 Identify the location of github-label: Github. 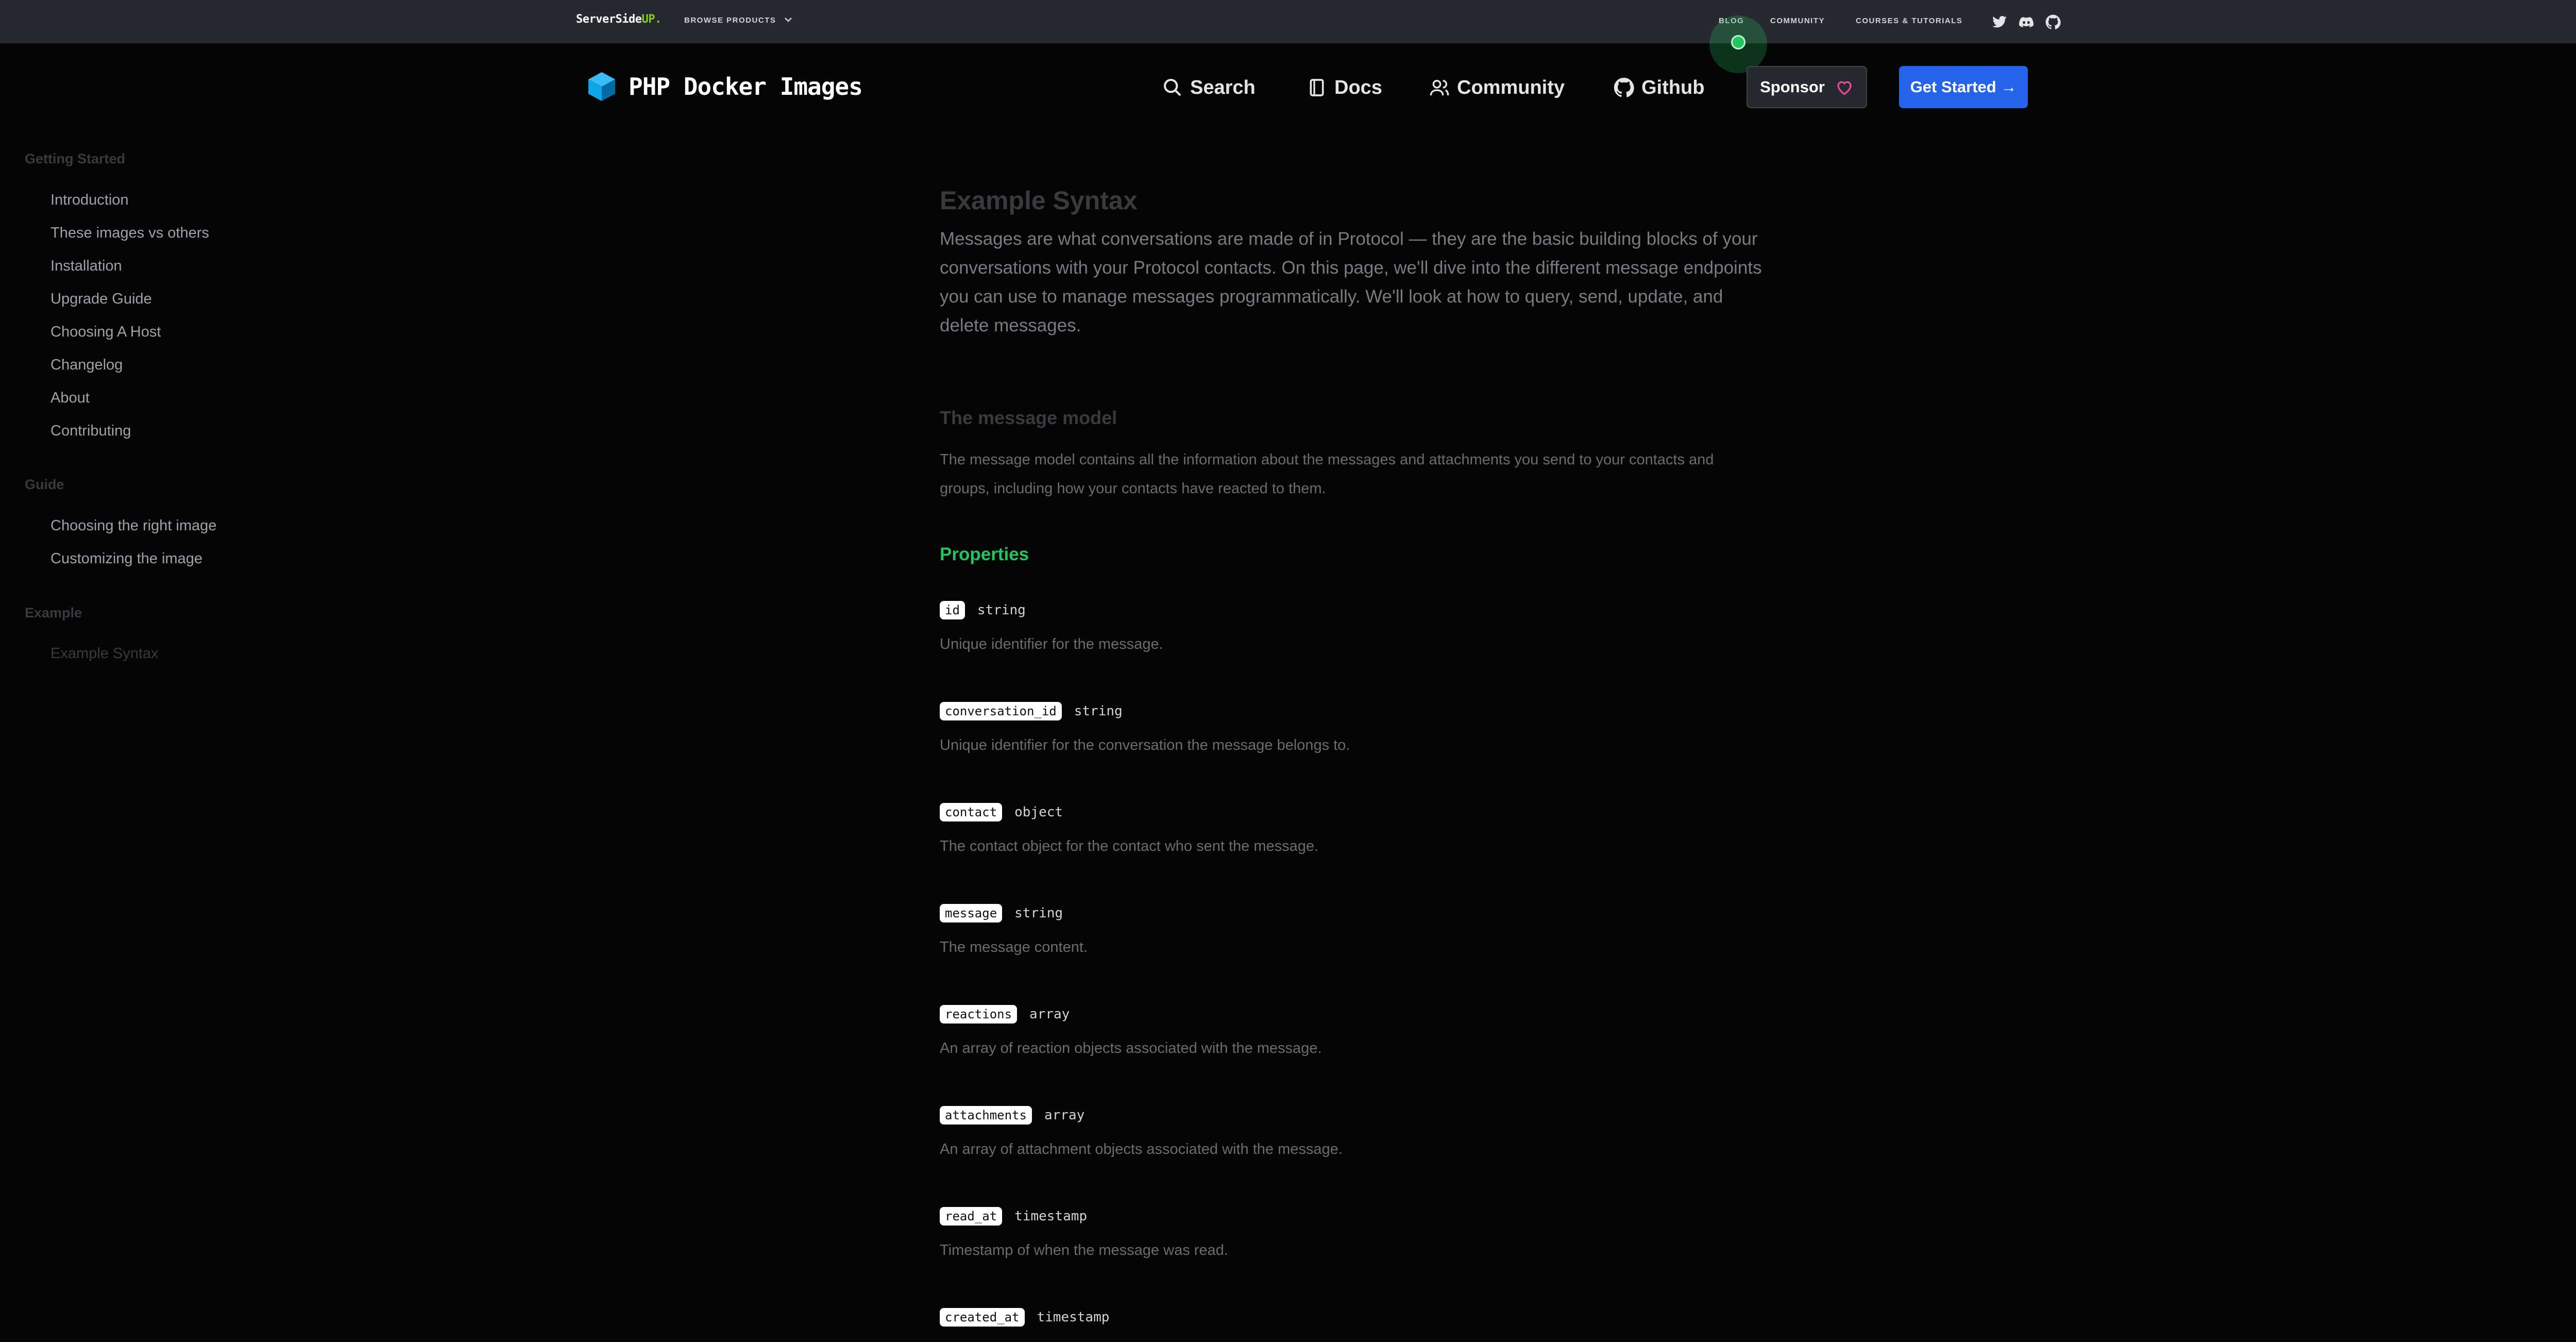
(1673, 87).